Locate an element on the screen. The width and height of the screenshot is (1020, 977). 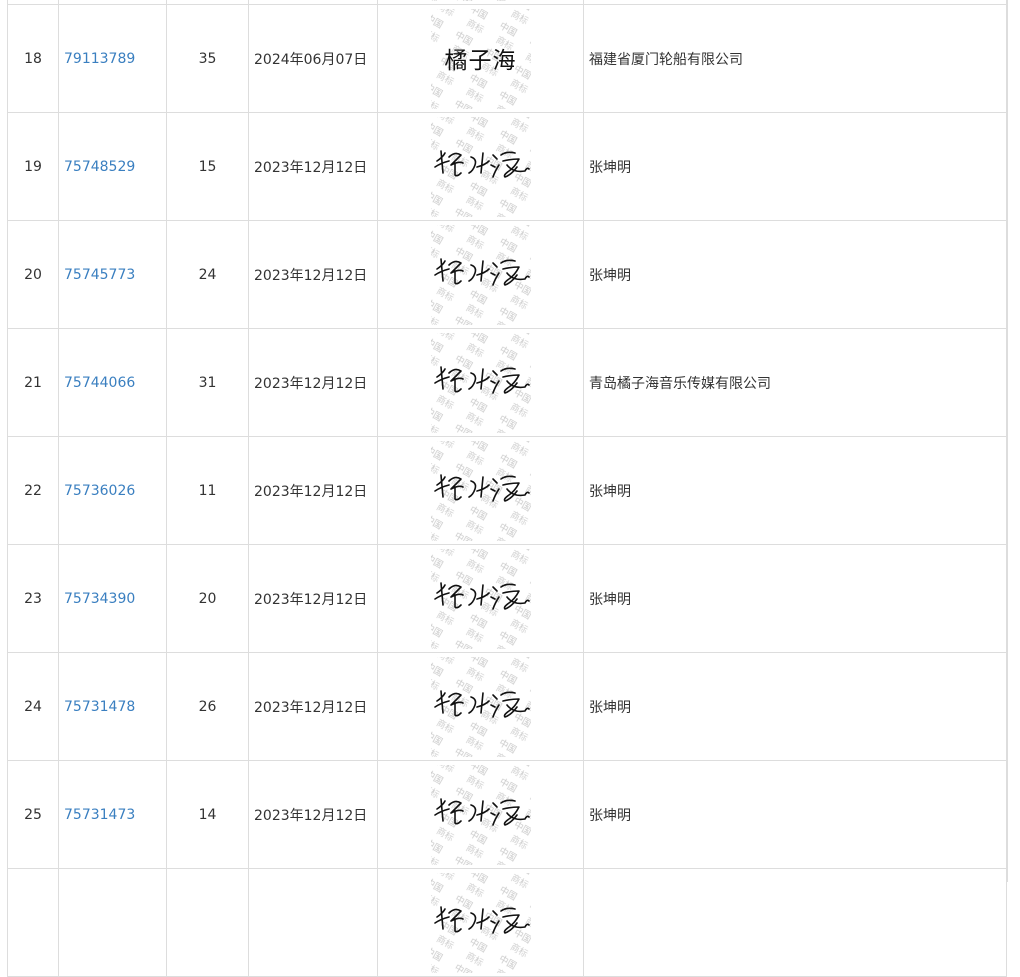
registration-number-cell: 75744066 is located at coordinates (112, 382).